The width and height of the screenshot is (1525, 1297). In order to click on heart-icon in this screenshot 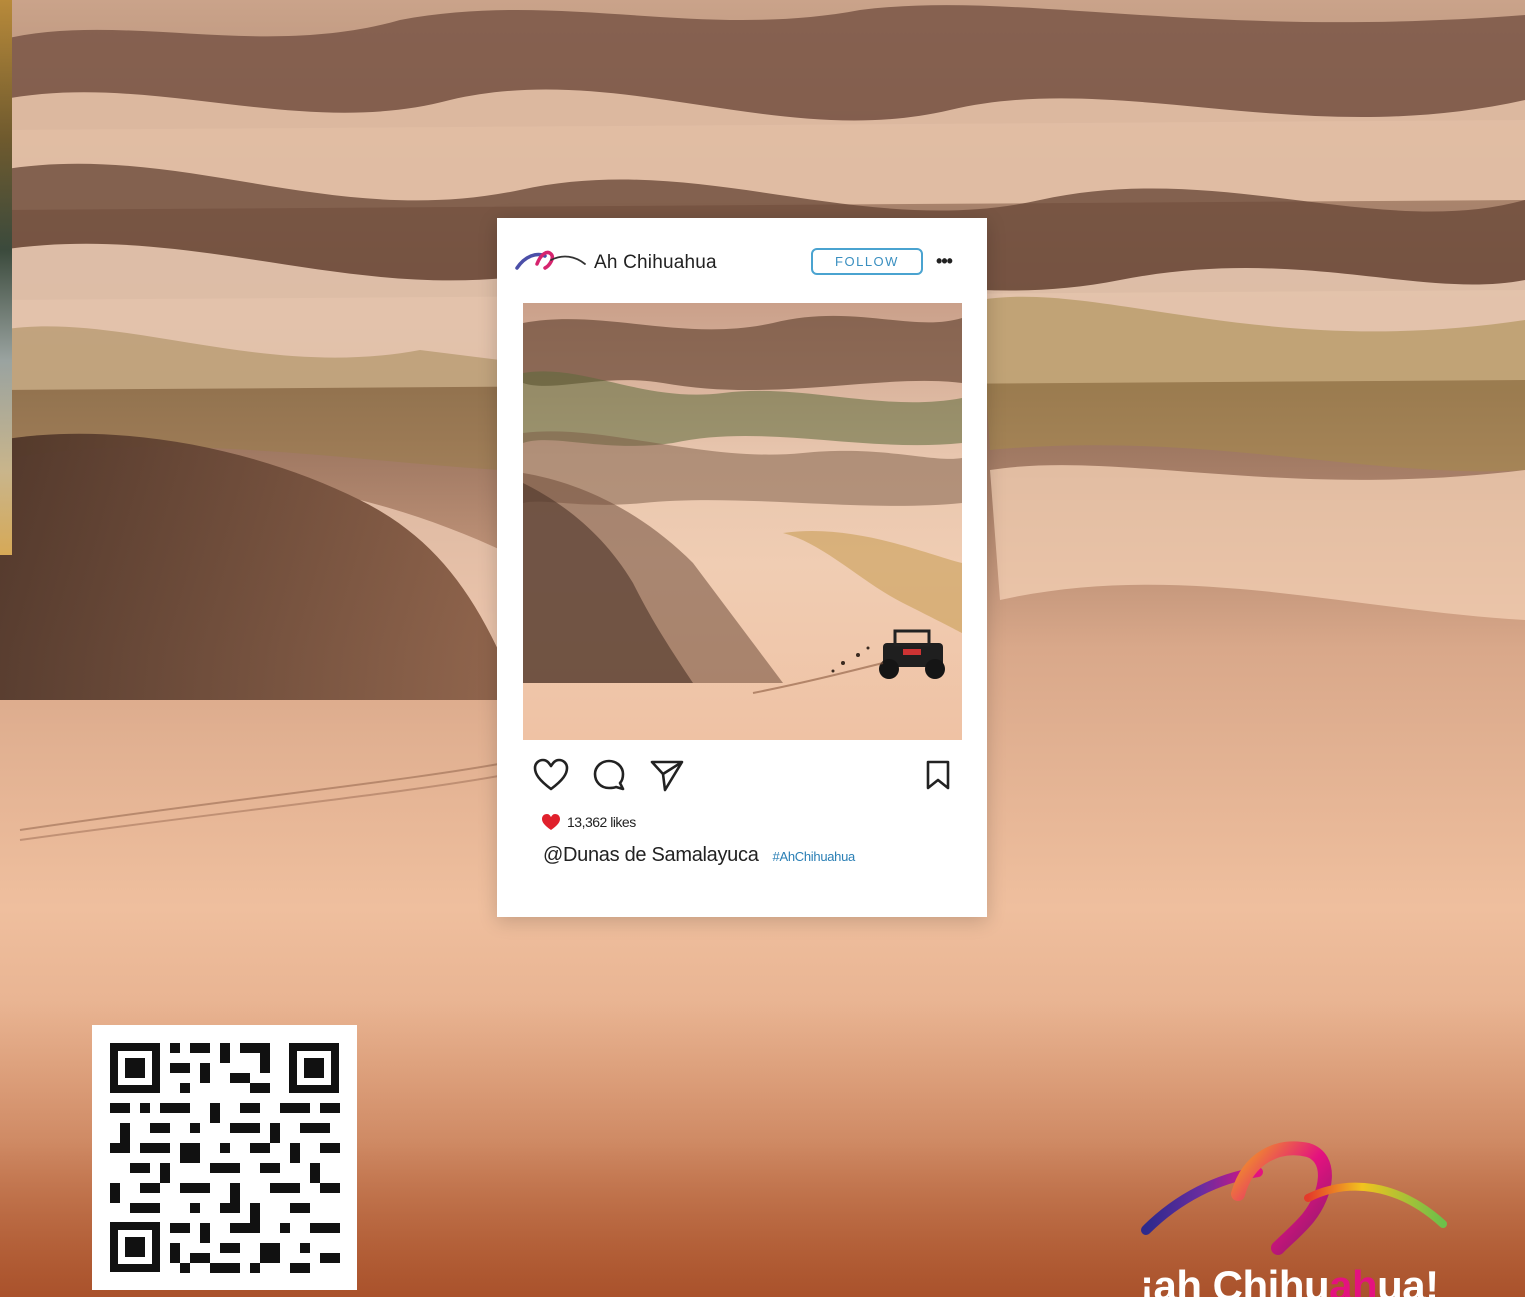, I will do `click(551, 775)`.